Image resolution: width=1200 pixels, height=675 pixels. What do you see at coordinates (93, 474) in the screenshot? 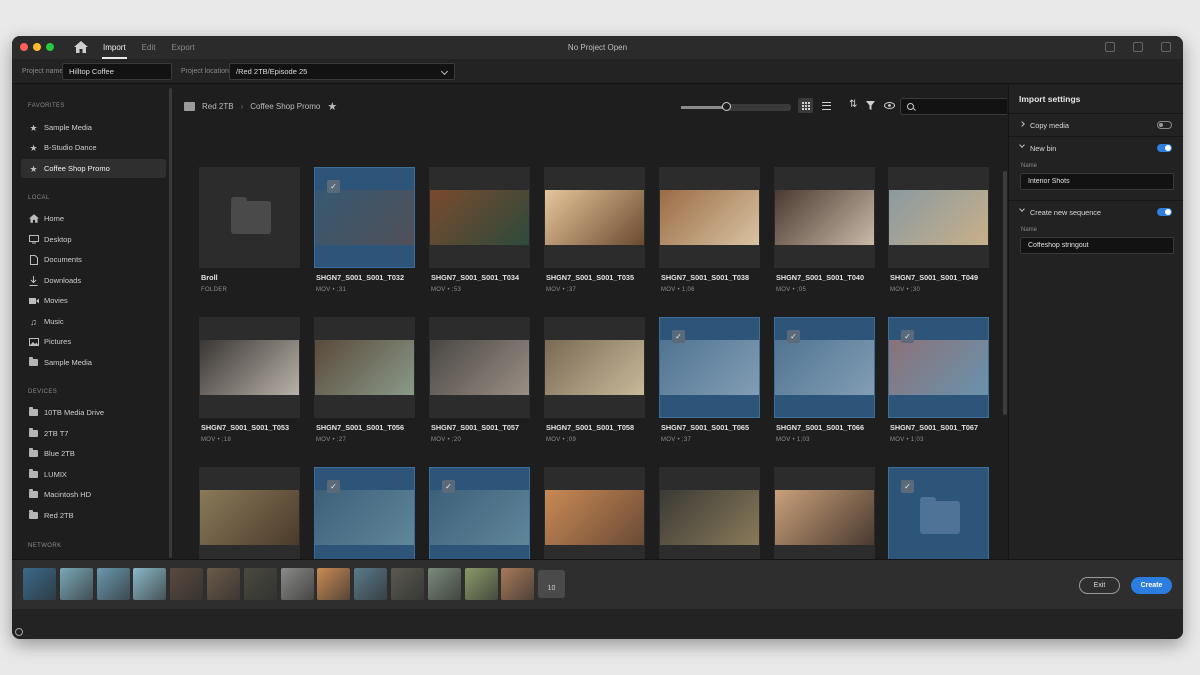
I see `sidebar-item-lumix: LUMIX` at bounding box center [93, 474].